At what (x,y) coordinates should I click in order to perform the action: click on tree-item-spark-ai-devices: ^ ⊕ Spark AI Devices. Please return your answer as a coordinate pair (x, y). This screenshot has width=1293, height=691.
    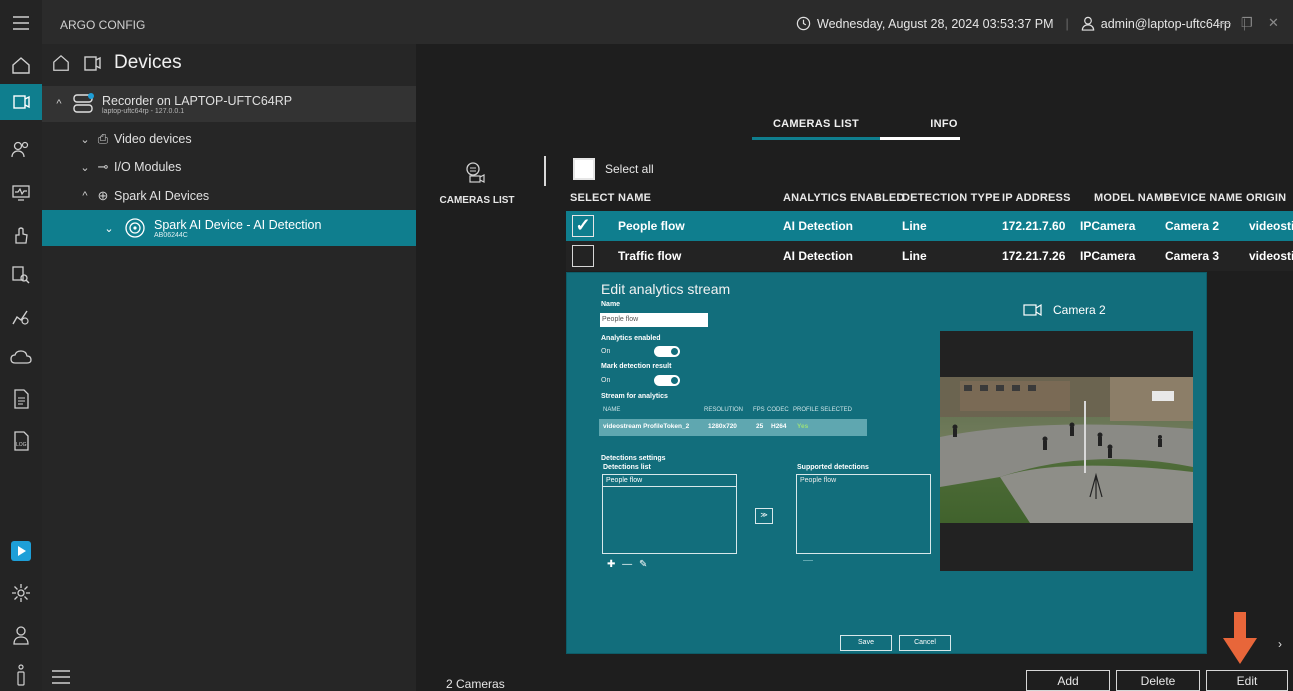
    Looking at the image, I should click on (229, 196).